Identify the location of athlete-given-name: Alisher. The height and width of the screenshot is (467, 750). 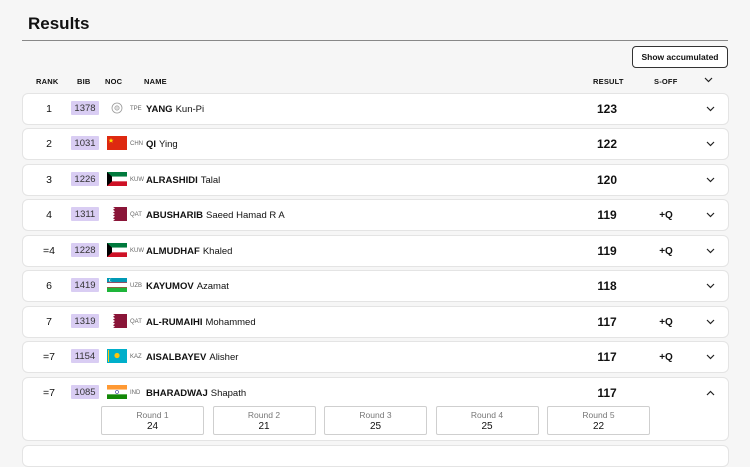
(224, 357).